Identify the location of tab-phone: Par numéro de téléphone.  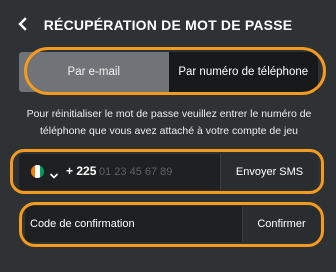
(243, 72).